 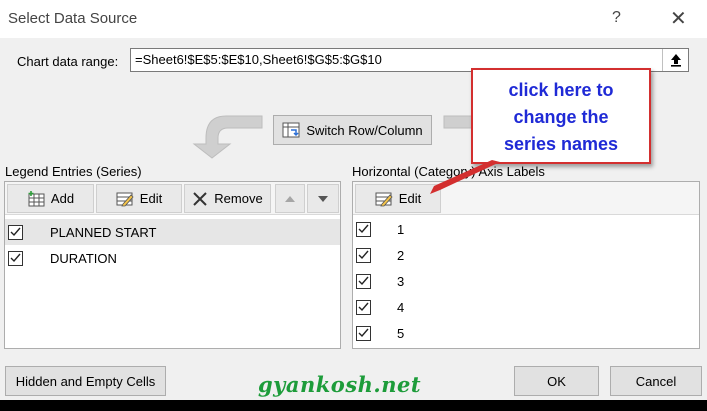 I want to click on edit-axis-label: Edit, so click(x=410, y=198).